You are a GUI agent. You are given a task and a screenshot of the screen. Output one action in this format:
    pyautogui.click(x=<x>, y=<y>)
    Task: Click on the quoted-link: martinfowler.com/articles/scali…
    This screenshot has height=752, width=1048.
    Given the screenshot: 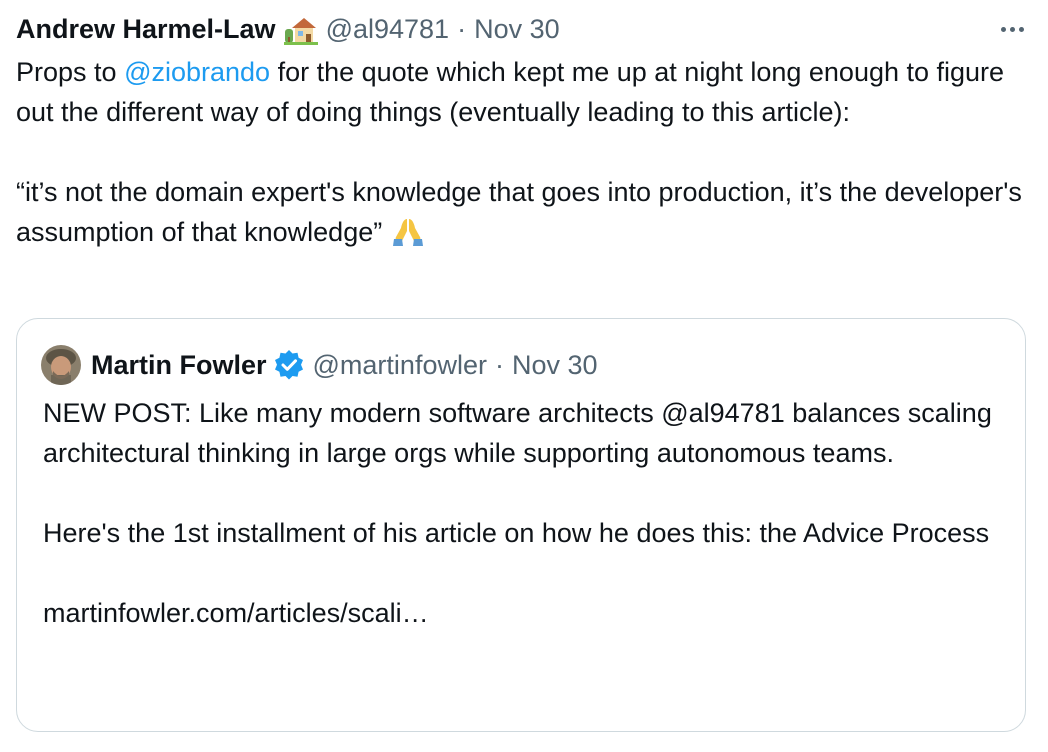 What is the action you would take?
    pyautogui.click(x=528, y=613)
    